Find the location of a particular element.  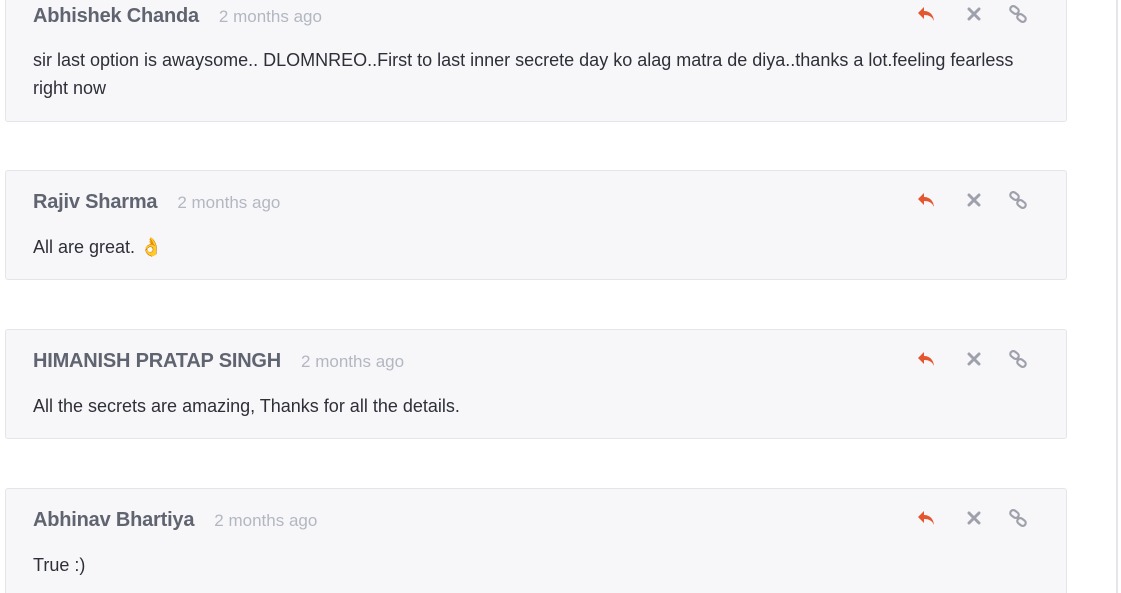

comment-author: Abhinav Bhartiya is located at coordinates (113, 520).